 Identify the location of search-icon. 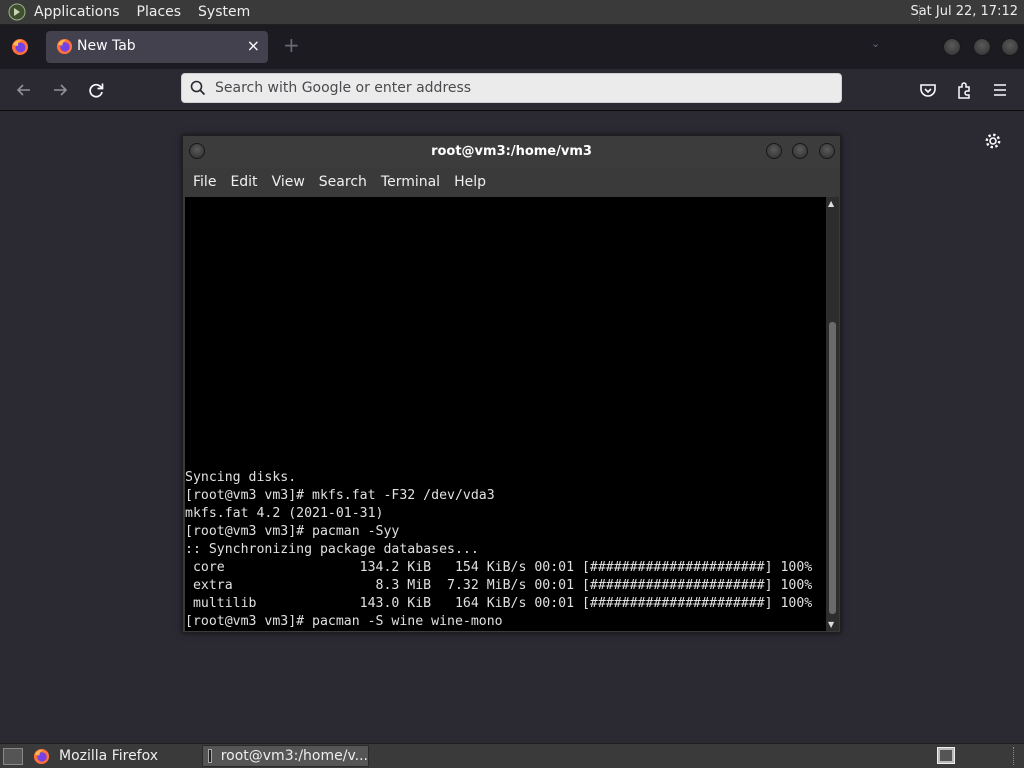
(198, 88).